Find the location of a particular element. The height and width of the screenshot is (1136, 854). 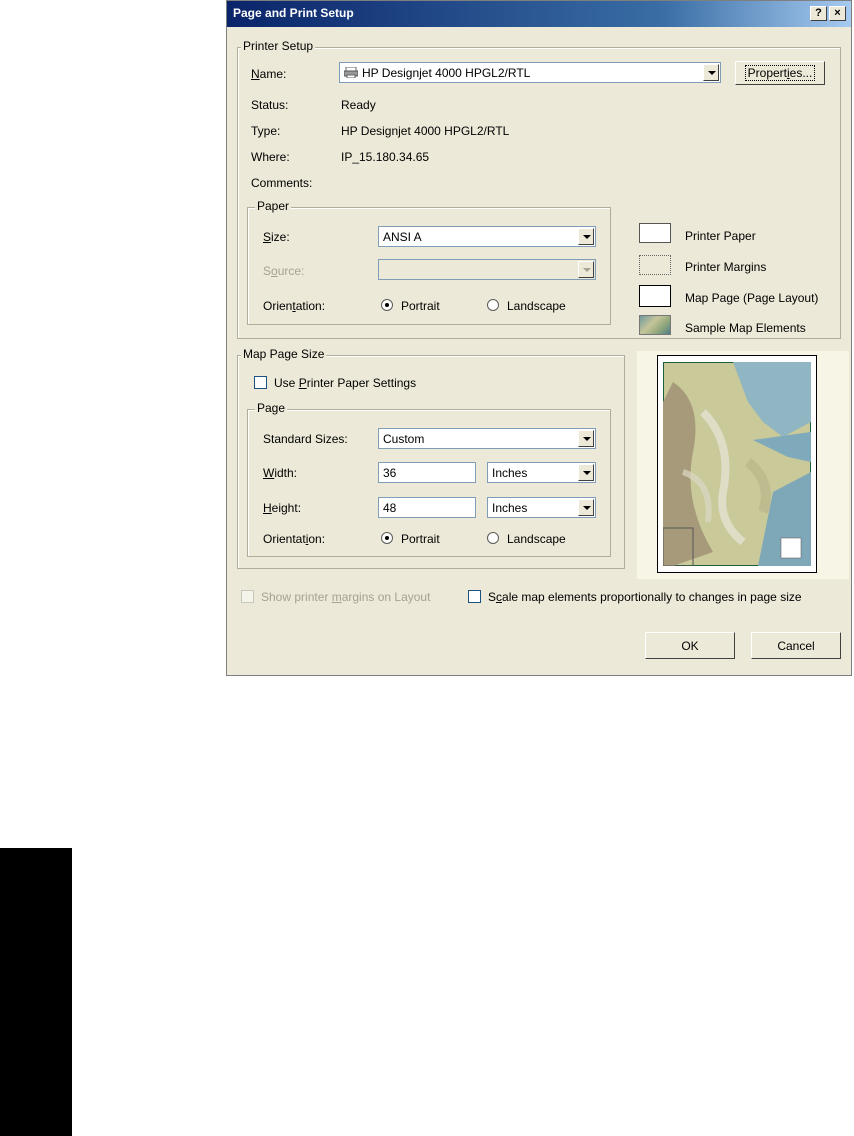

page-orientation-label: Orientation: is located at coordinates (294, 539).